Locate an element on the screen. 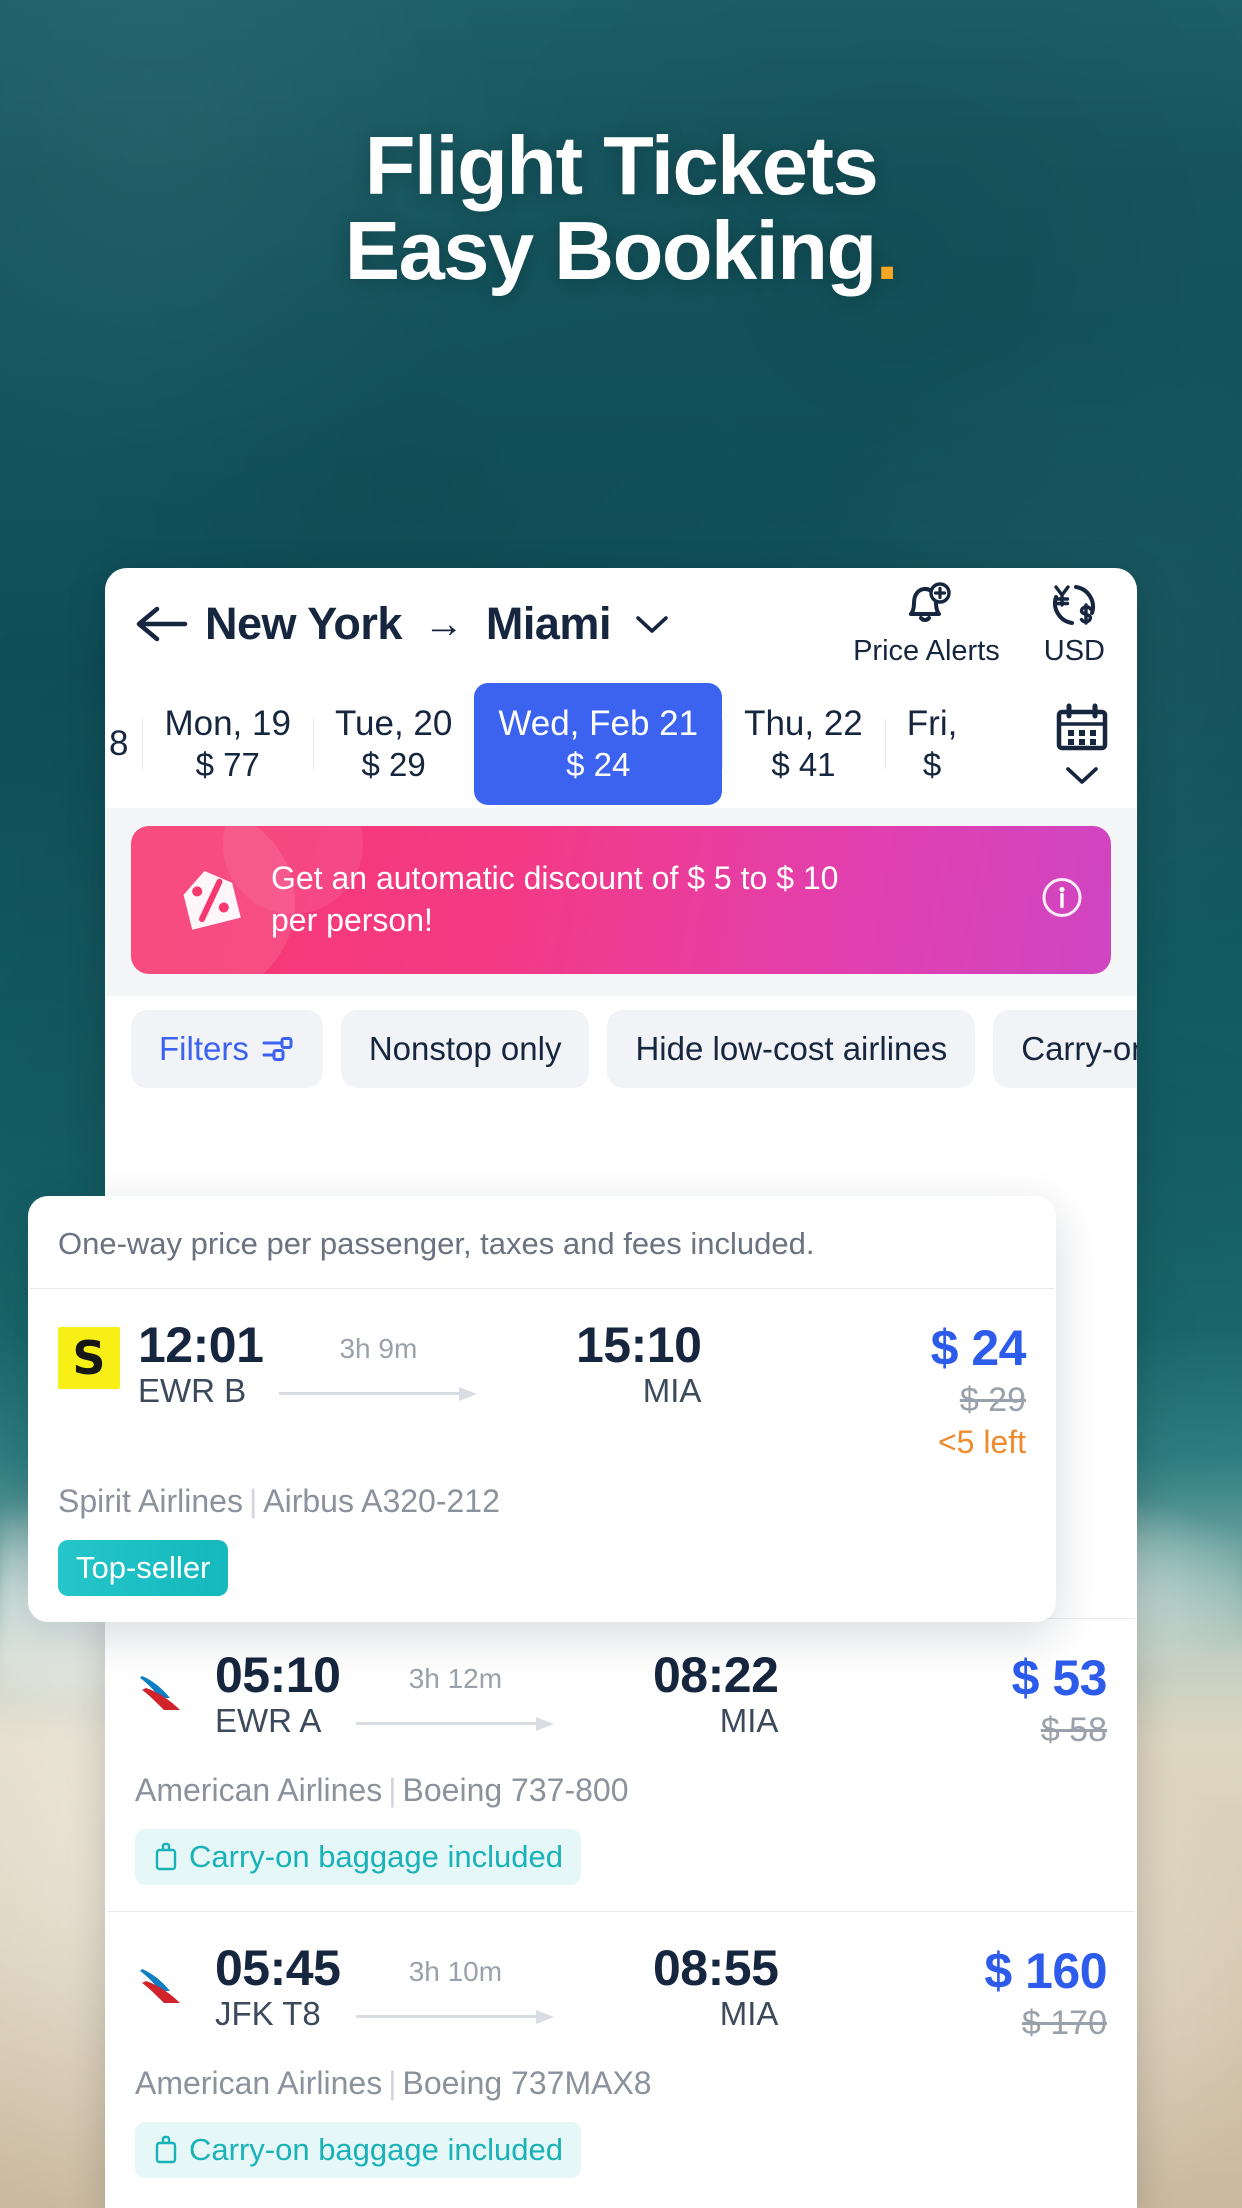  date-cell-selected: Wed, Feb 21 $ 24 is located at coordinates (598, 744).